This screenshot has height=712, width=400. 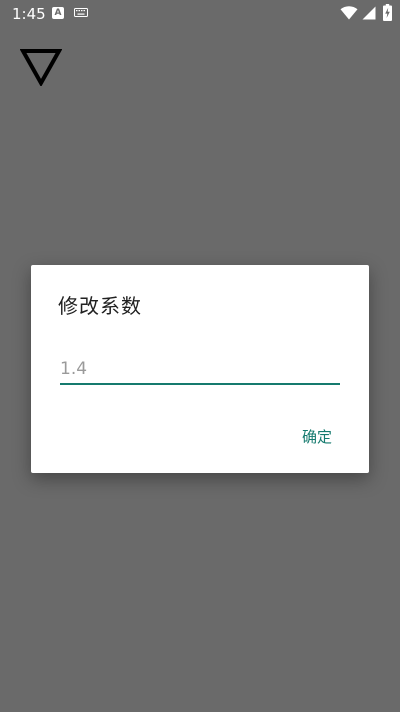 What do you see at coordinates (369, 13) in the screenshot?
I see `signal-icon` at bounding box center [369, 13].